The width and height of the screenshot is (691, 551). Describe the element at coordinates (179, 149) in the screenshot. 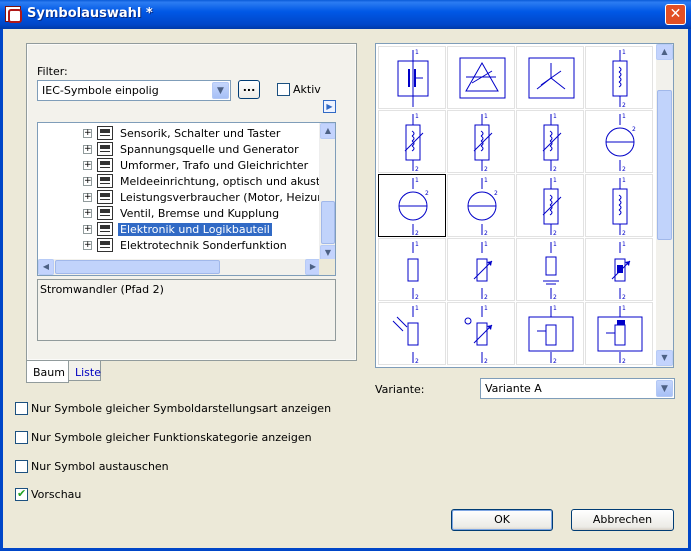

I see `tree-item: + Spannungsquelle und Generator` at that location.